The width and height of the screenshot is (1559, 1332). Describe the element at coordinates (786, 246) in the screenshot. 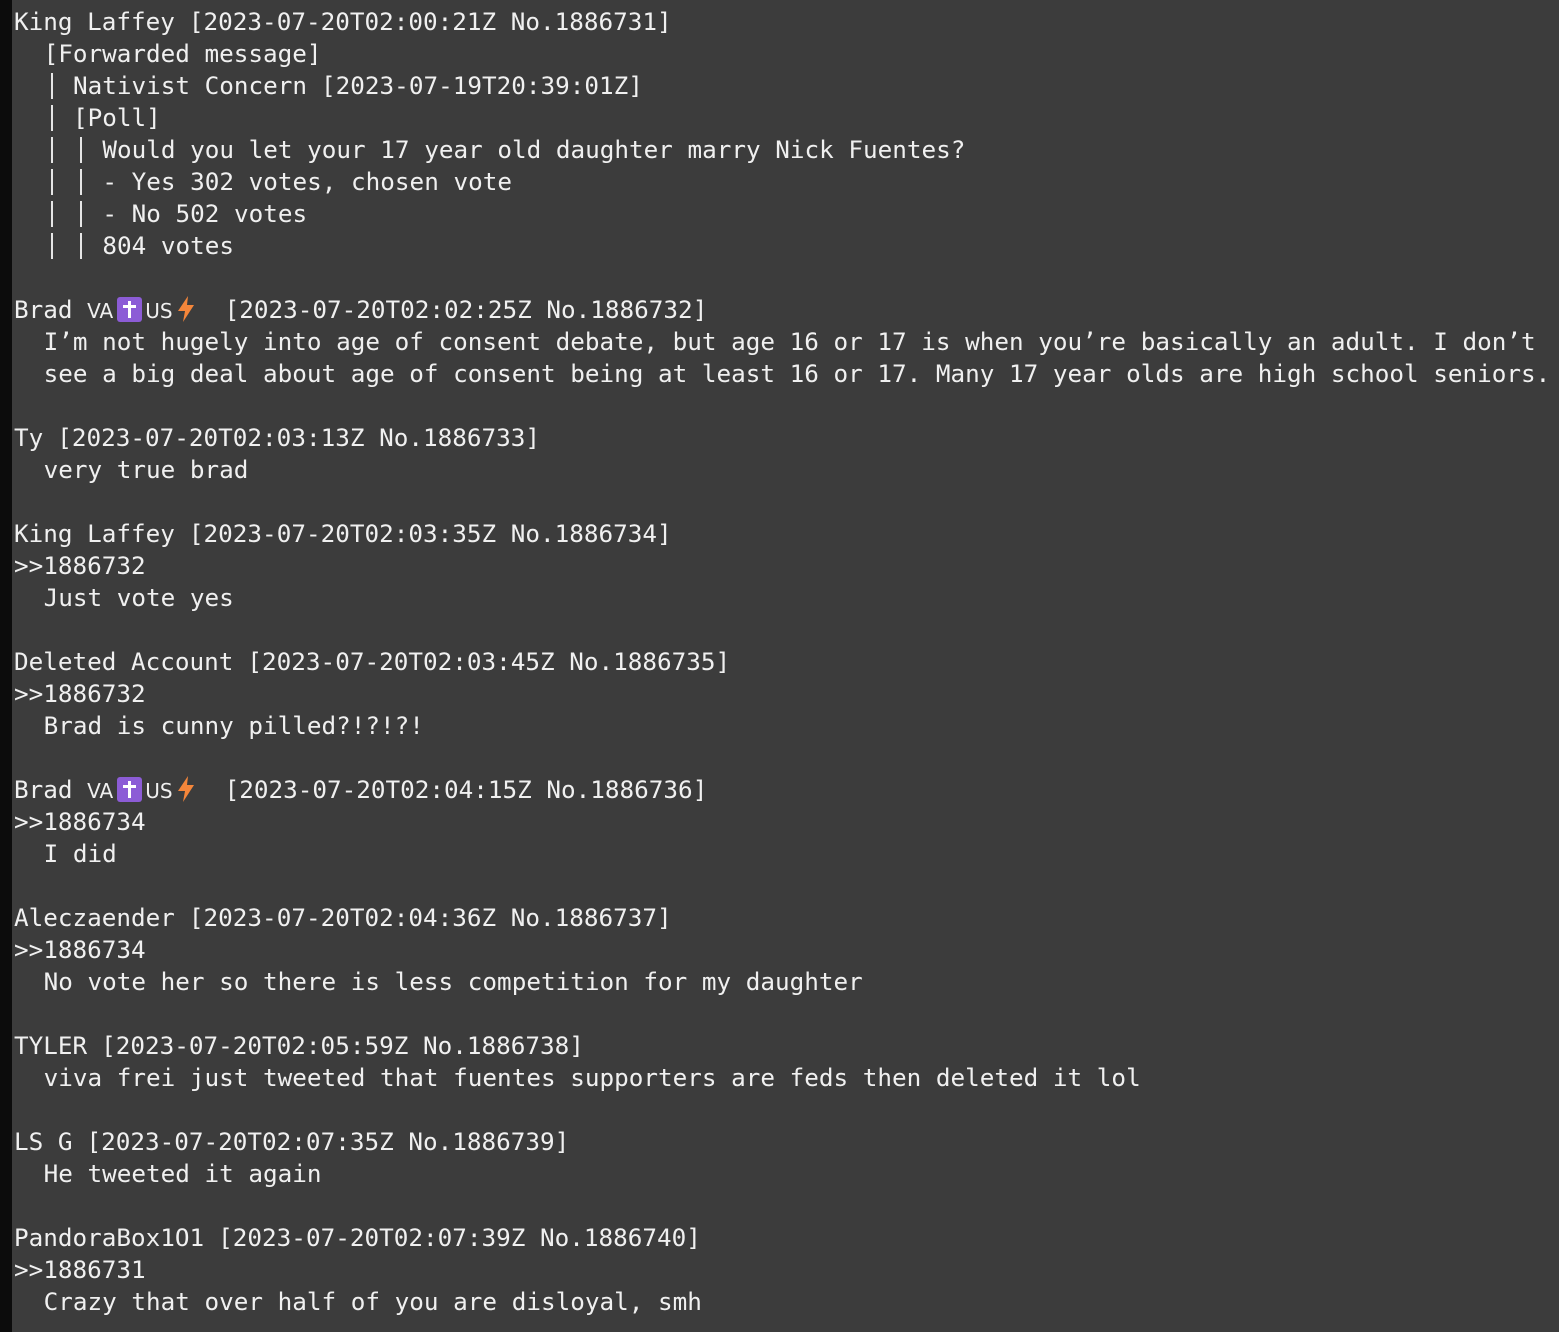

I see `poll-total-line: 804 votes` at that location.